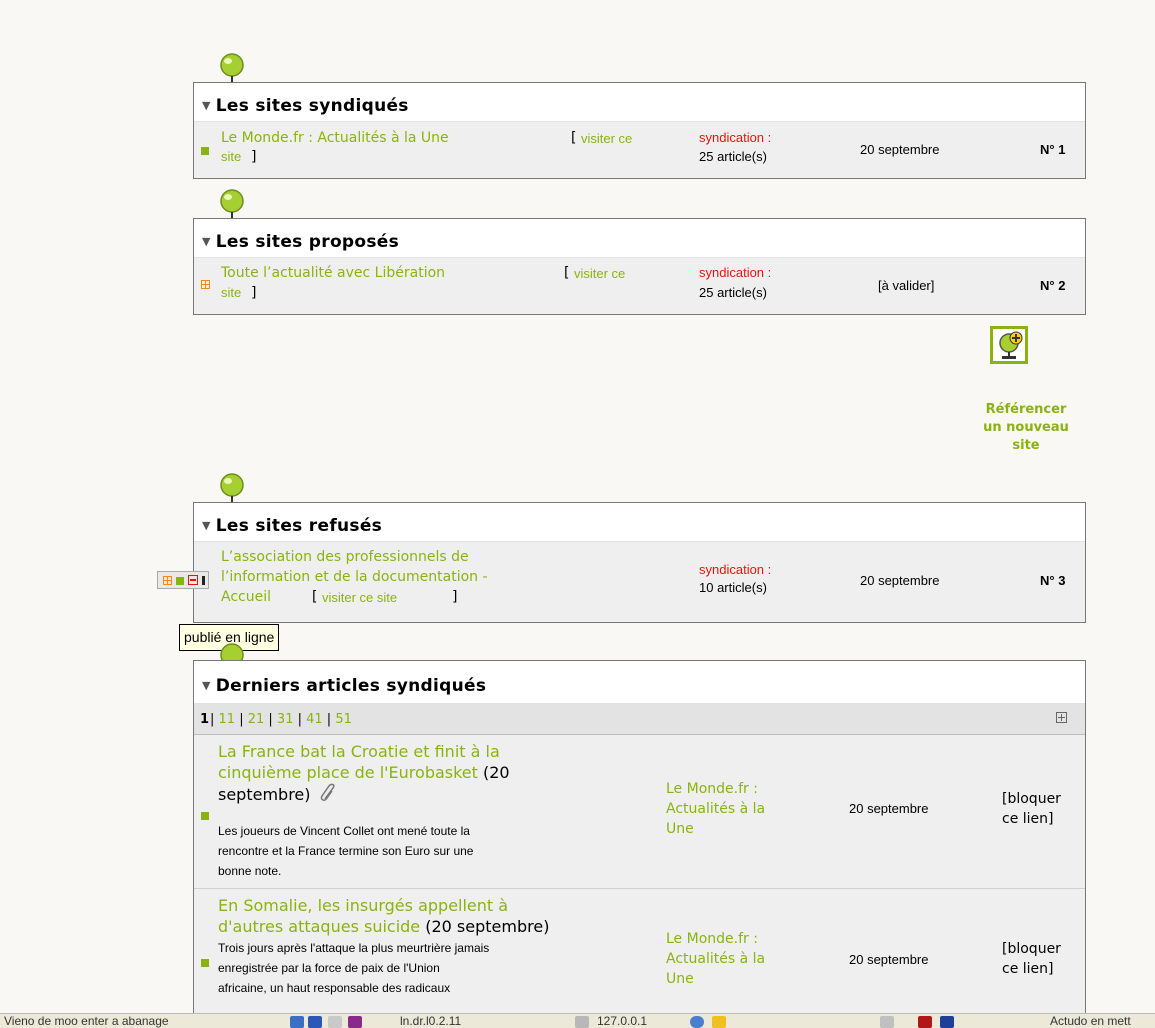  I want to click on taskbar-m-icon, so click(947, 1022).